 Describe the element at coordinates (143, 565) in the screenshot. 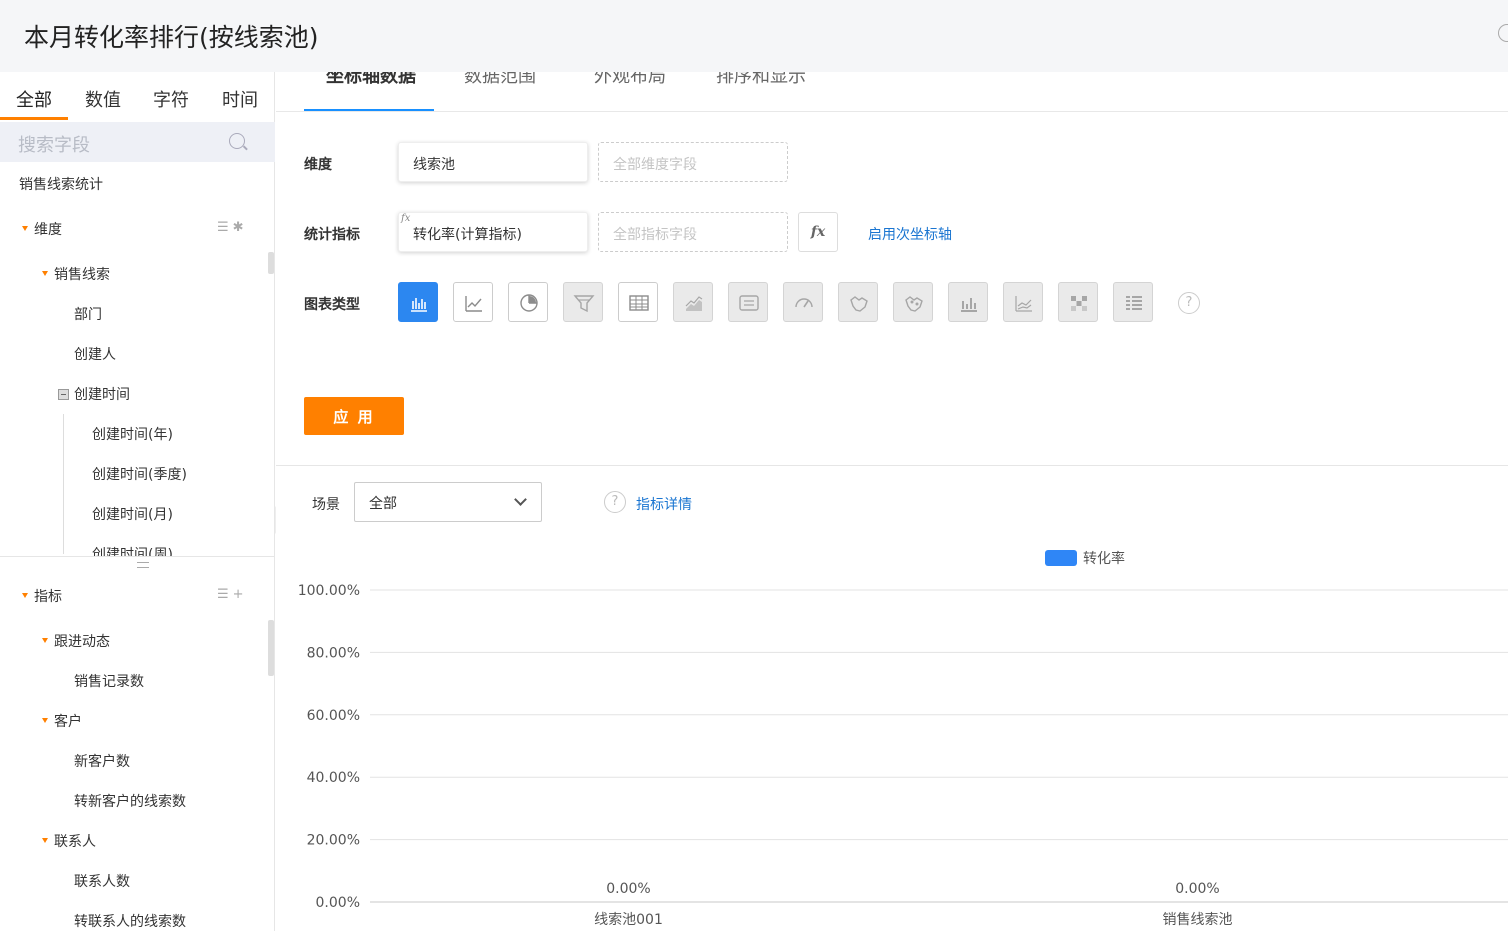

I see `drag-handle-icon` at that location.